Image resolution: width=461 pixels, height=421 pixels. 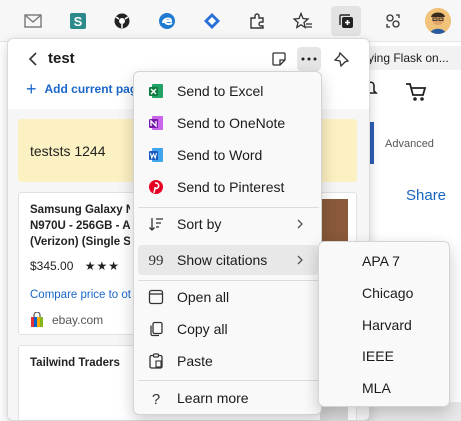 What do you see at coordinates (156, 91) in the screenshot?
I see `excel-icon` at bounding box center [156, 91].